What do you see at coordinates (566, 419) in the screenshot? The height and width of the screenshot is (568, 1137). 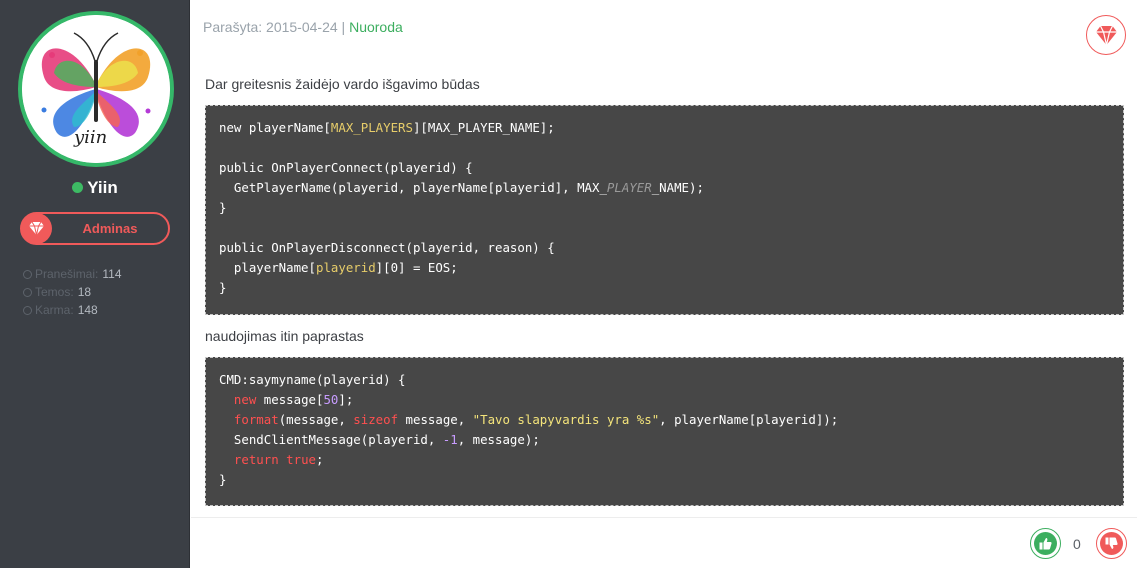 I see `code-token: "Tavo slapyvardis yra %s"` at bounding box center [566, 419].